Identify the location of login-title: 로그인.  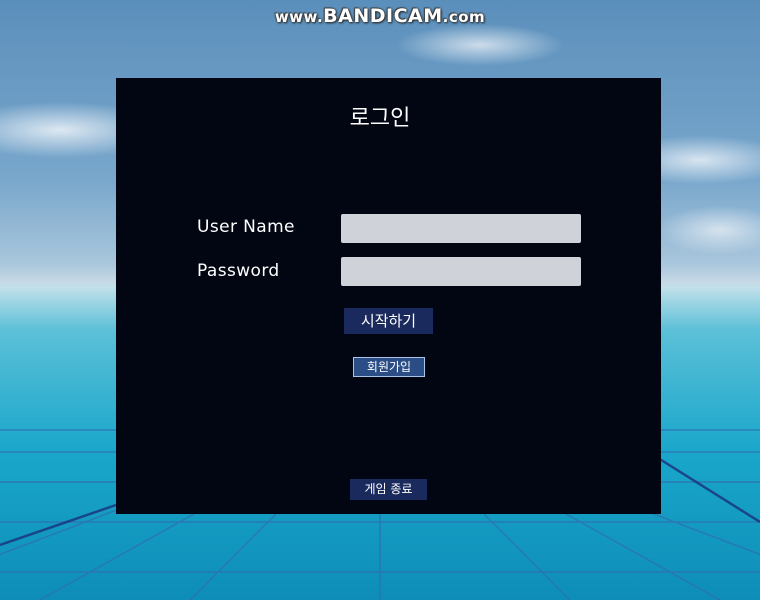
(380, 118).